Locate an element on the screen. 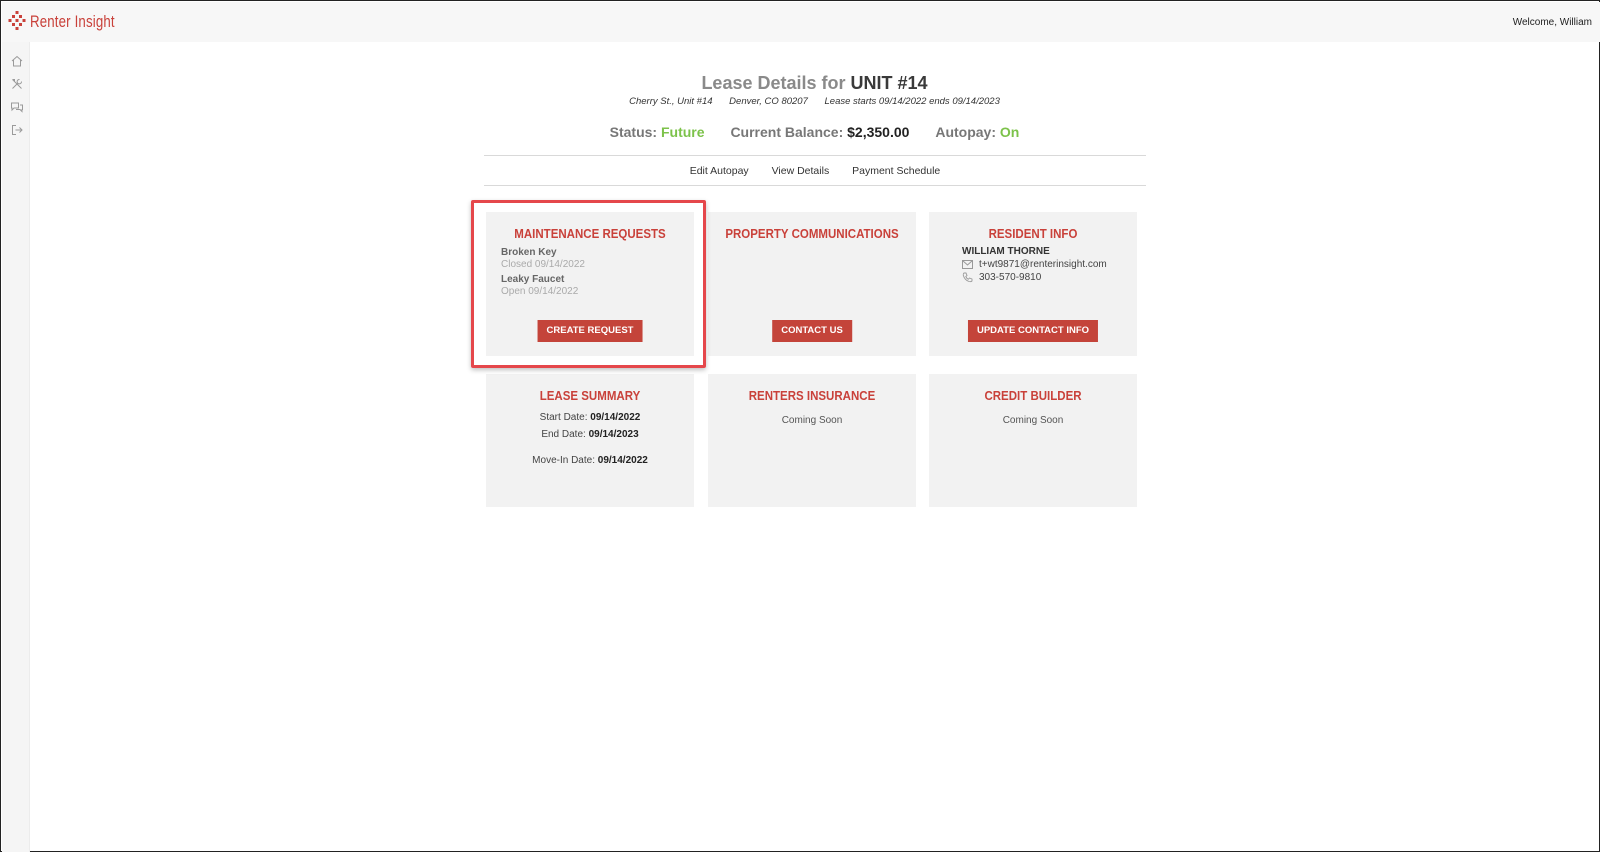  logo: Renter Insight is located at coordinates (73, 22).